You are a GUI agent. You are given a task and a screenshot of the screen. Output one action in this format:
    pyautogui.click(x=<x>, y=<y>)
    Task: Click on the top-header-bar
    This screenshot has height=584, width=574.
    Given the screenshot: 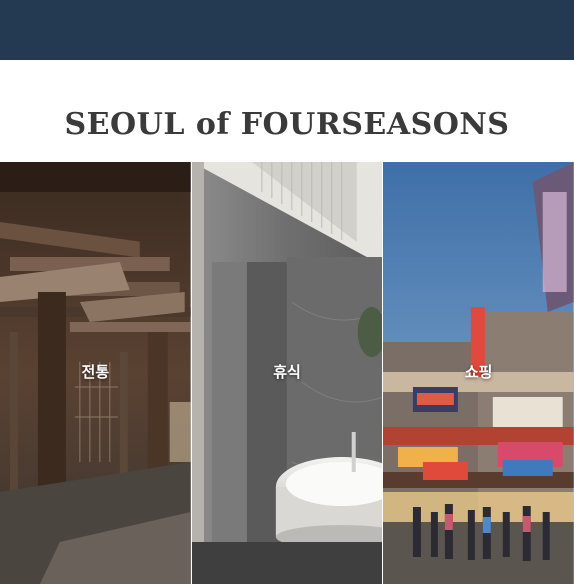 What is the action you would take?
    pyautogui.click(x=287, y=30)
    